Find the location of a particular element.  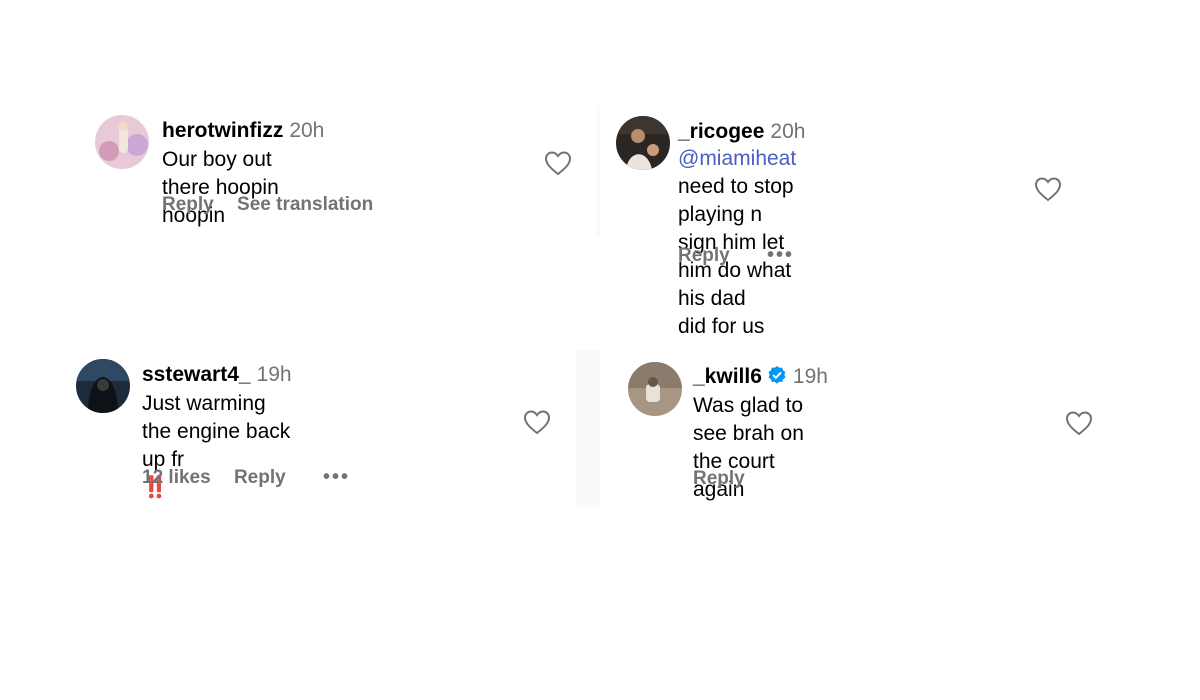

comment-text: Our boy out there hoopin hoopin is located at coordinates (220, 187).